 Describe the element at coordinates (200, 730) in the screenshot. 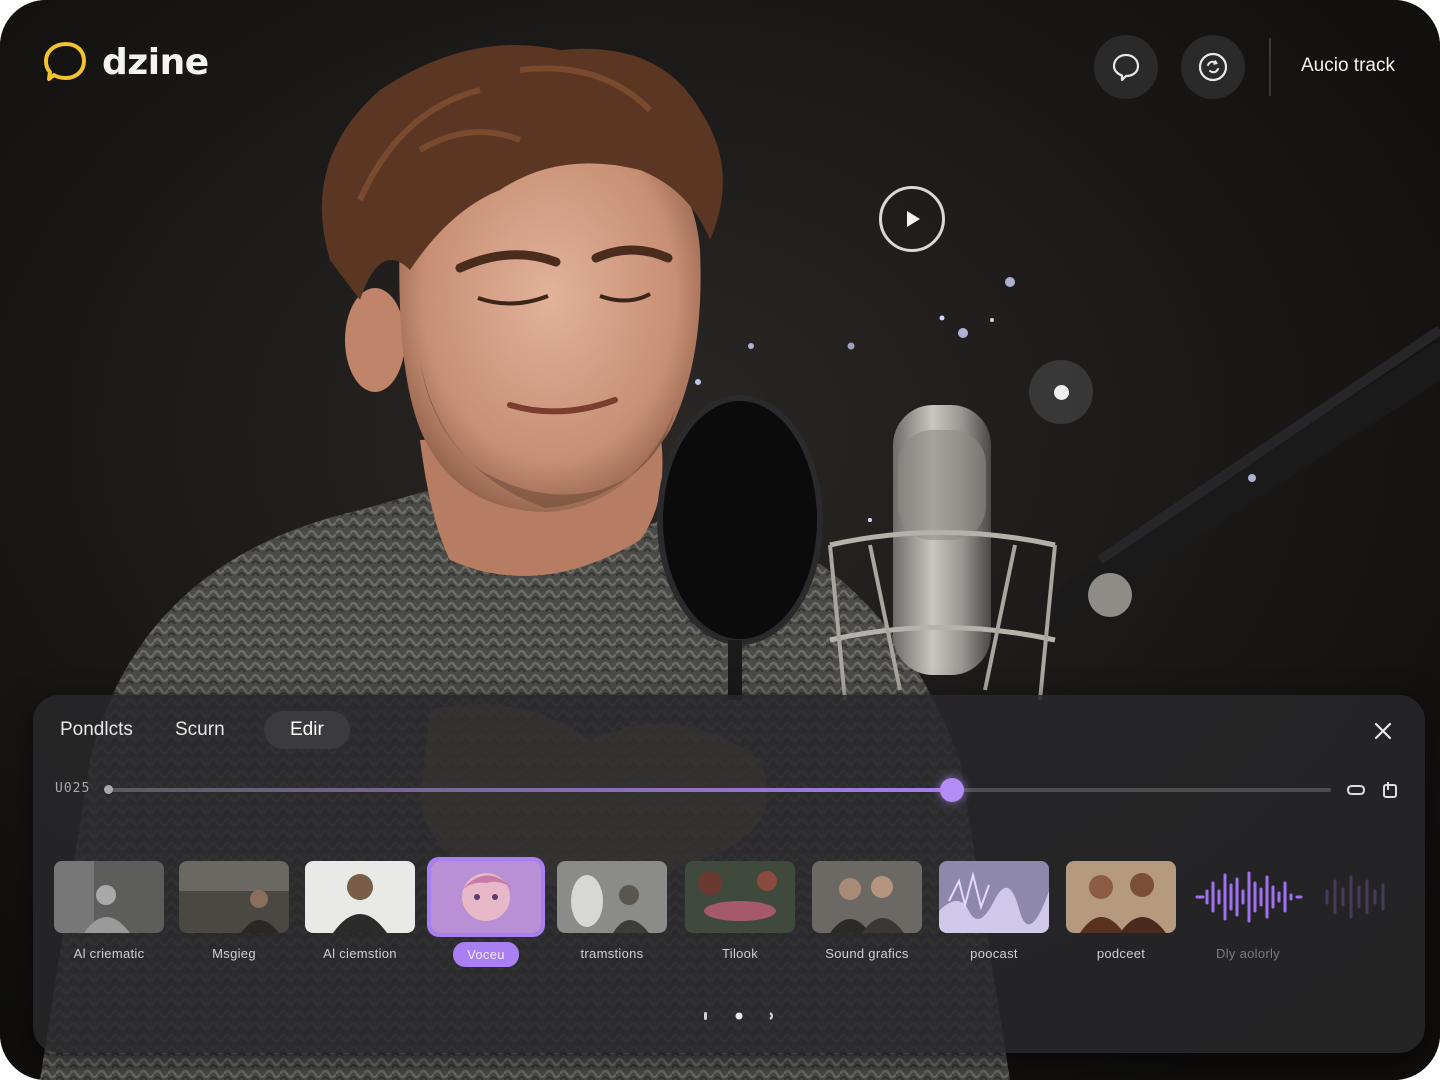

I see `tab-scurn: Scurn` at that location.